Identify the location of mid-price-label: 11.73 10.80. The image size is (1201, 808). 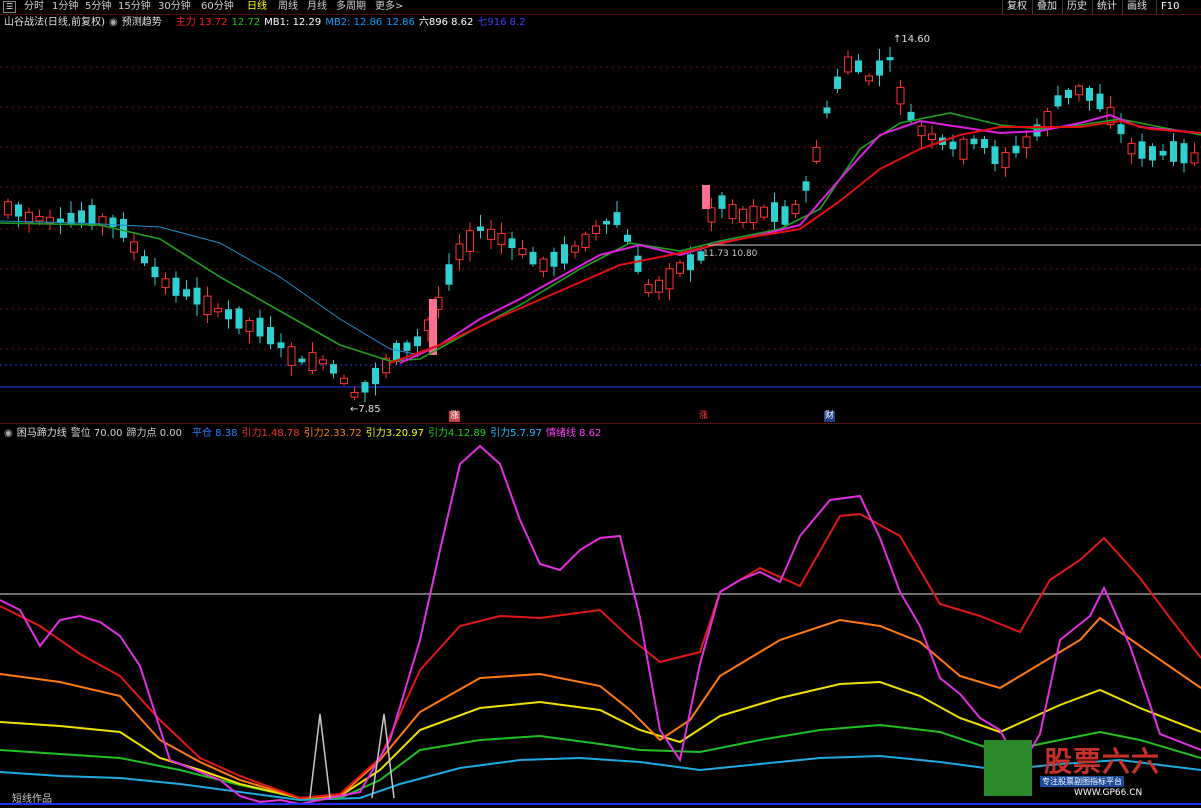
(730, 254).